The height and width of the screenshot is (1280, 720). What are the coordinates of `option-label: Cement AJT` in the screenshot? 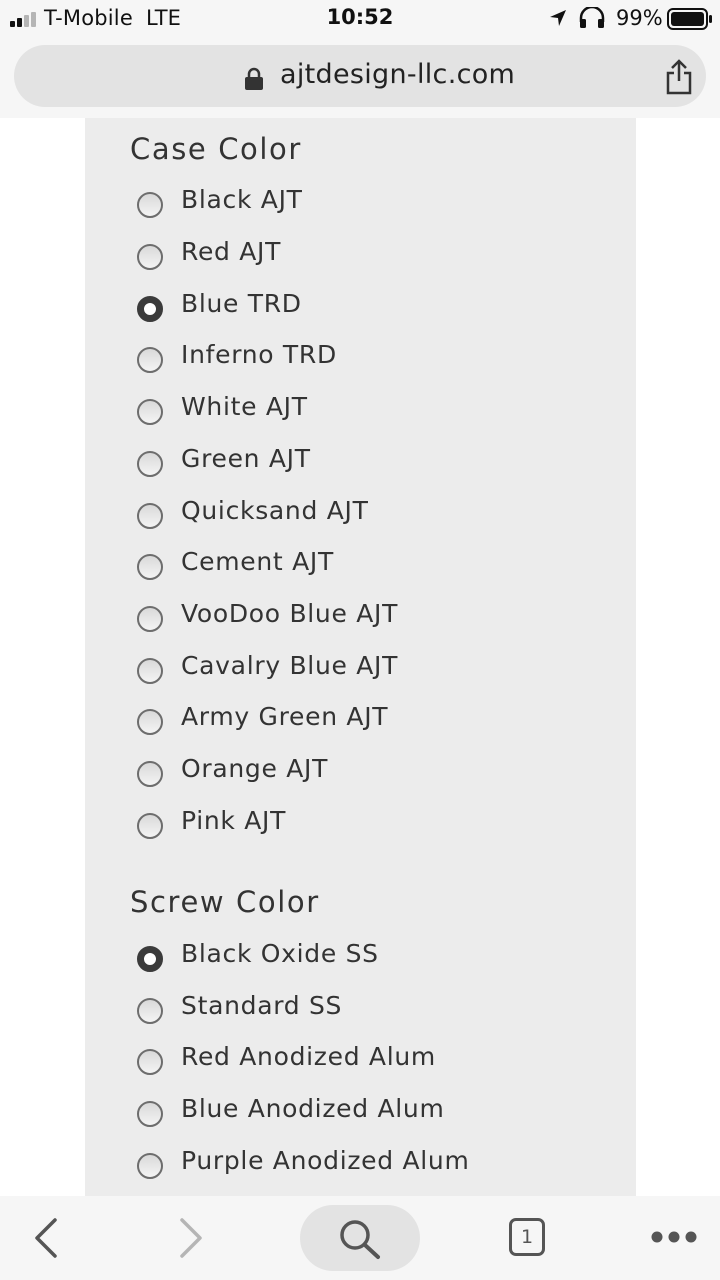 It's located at (257, 561).